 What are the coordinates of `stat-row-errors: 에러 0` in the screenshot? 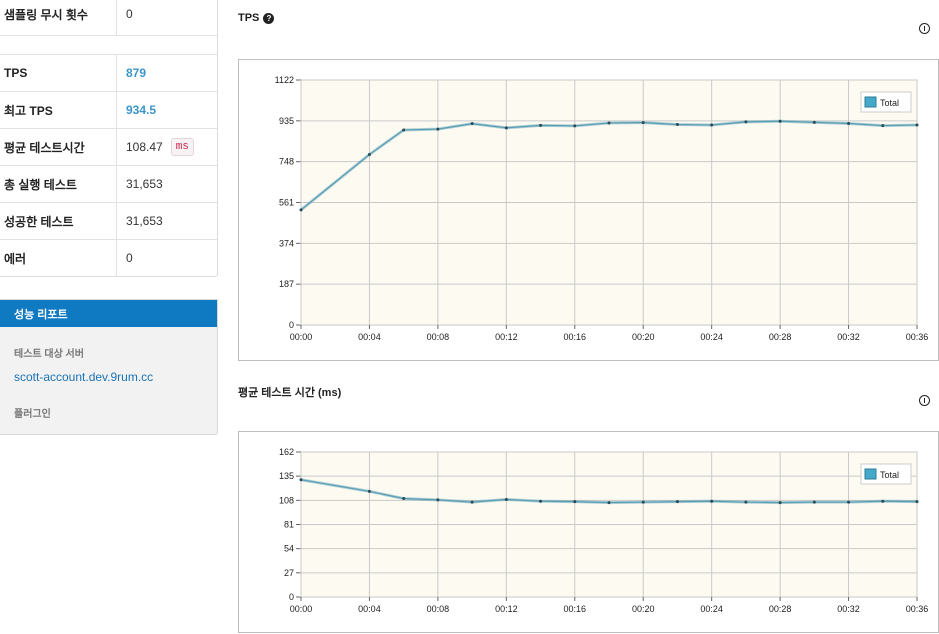 It's located at (108, 257).